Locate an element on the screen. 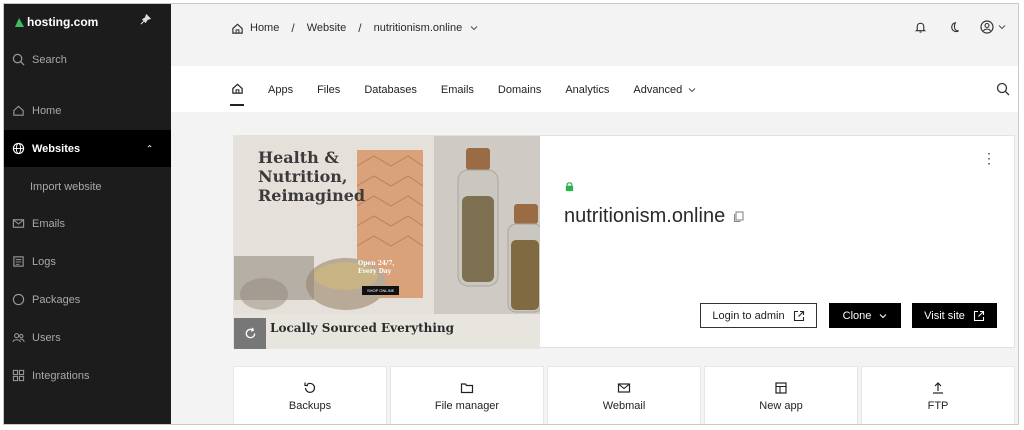 Image resolution: width=1024 pixels, height=430 pixels. sidebar-search: Search is located at coordinates (87, 59).